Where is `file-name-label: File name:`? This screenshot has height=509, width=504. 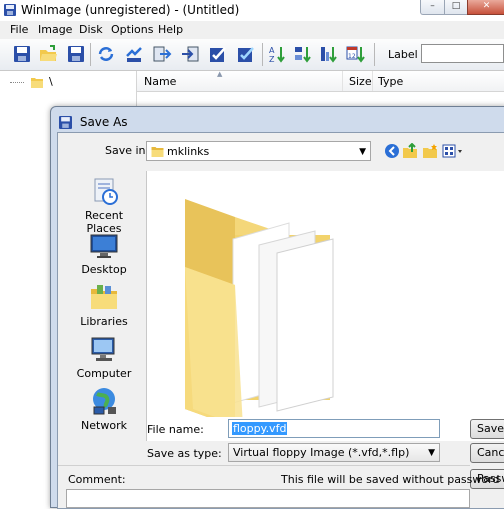 file-name-label: File name: is located at coordinates (175, 429).